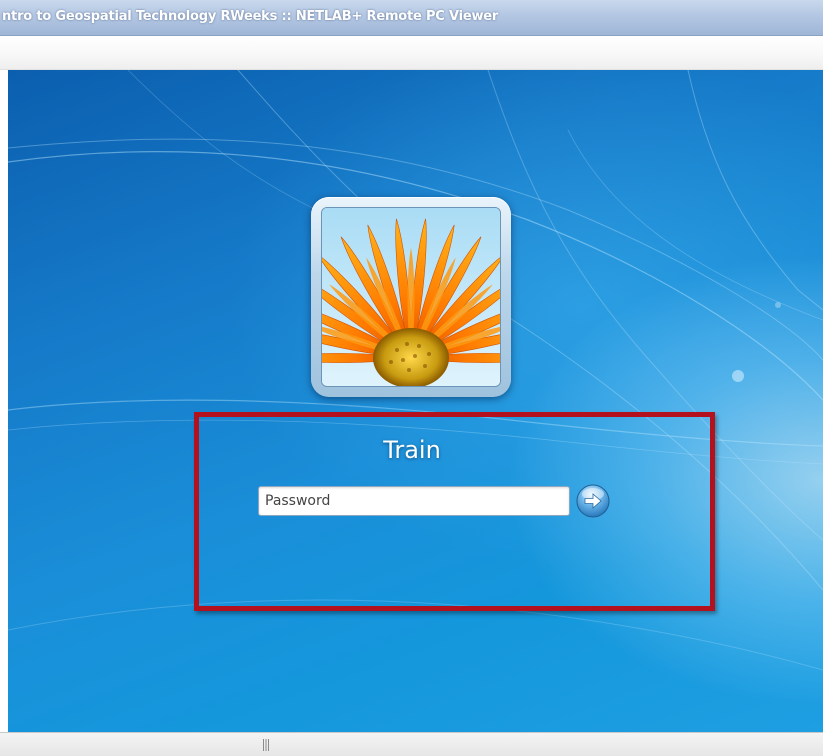 The height and width of the screenshot is (756, 823). What do you see at coordinates (411, 744) in the screenshot?
I see `status-bar` at bounding box center [411, 744].